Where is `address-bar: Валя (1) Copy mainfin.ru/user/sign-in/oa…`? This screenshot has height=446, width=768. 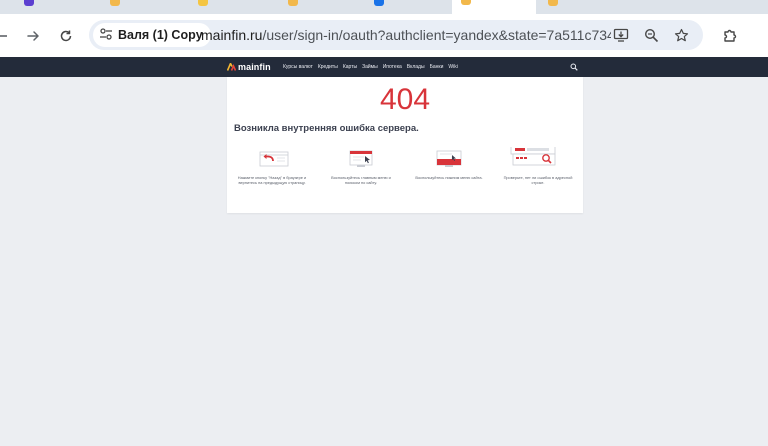 address-bar: Валя (1) Copy mainfin.ru/user/sign-in/oa… is located at coordinates (396, 35).